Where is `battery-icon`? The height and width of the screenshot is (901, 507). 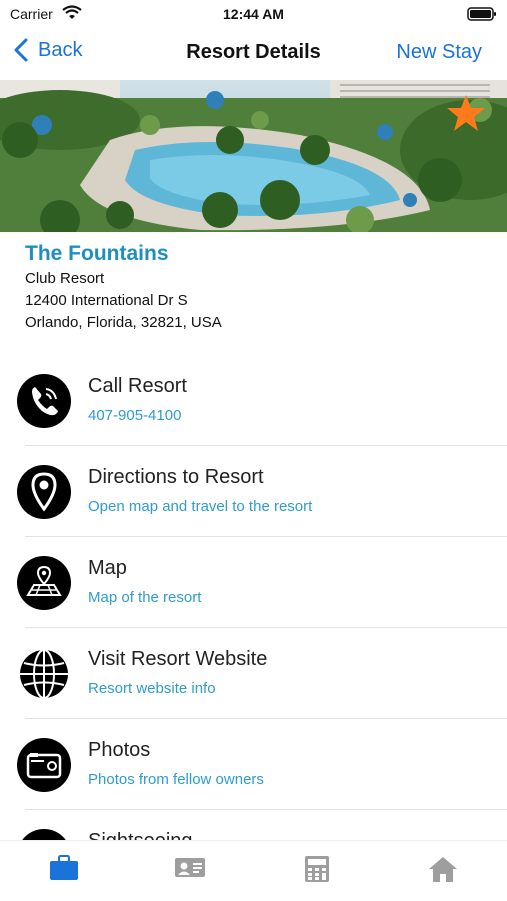
battery-icon is located at coordinates (482, 16).